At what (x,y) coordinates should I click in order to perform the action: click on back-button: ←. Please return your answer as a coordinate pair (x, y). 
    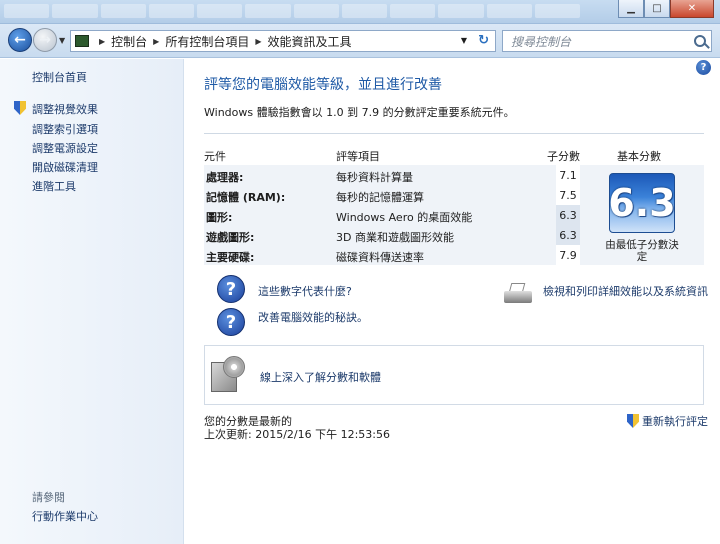
    Looking at the image, I should click on (20, 40).